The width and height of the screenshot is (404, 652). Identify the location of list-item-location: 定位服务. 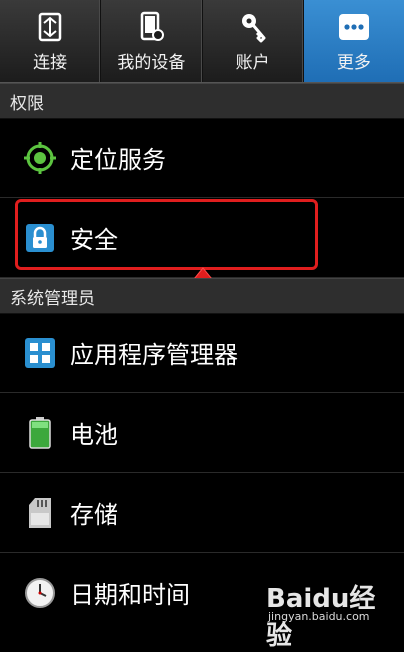
(202, 158).